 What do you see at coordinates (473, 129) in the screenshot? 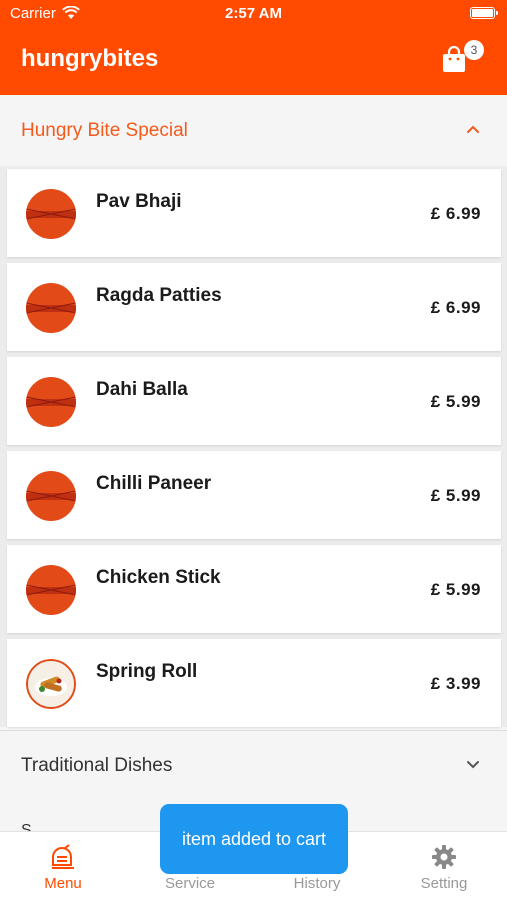
I see `chevron-up-icon` at bounding box center [473, 129].